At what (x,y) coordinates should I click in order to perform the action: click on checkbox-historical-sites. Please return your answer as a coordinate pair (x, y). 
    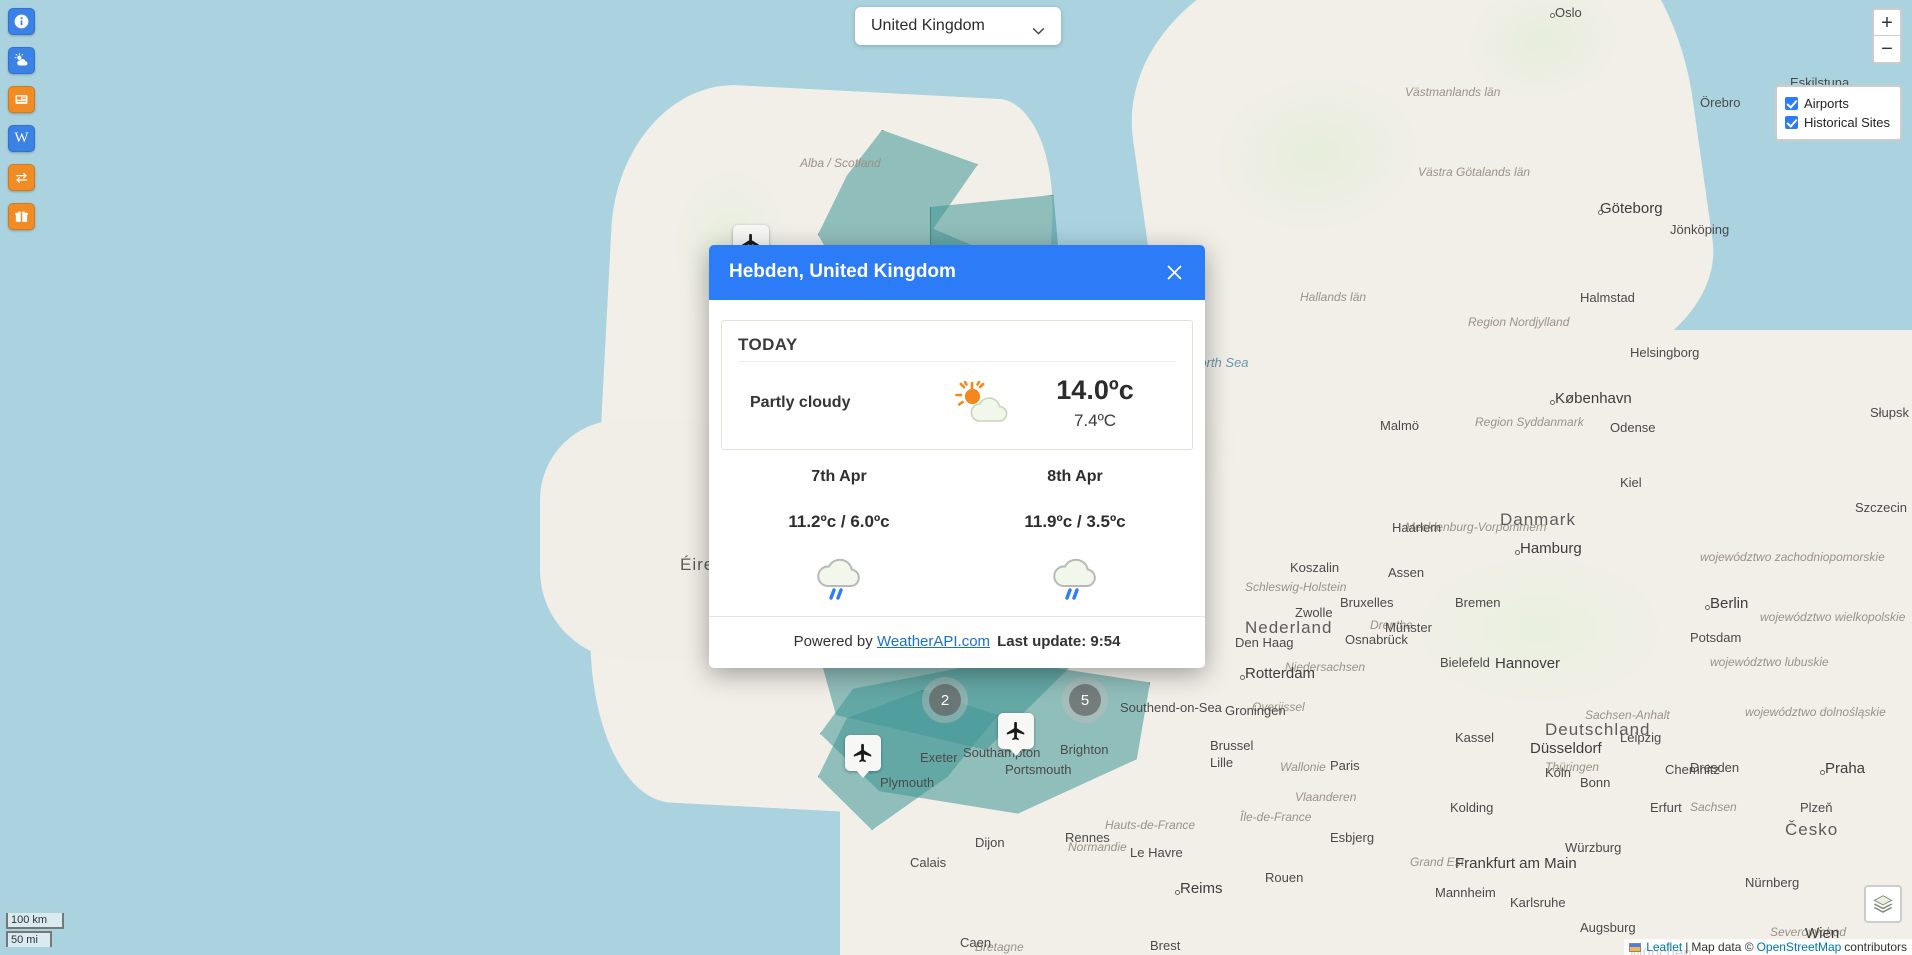
    Looking at the image, I should click on (1792, 122).